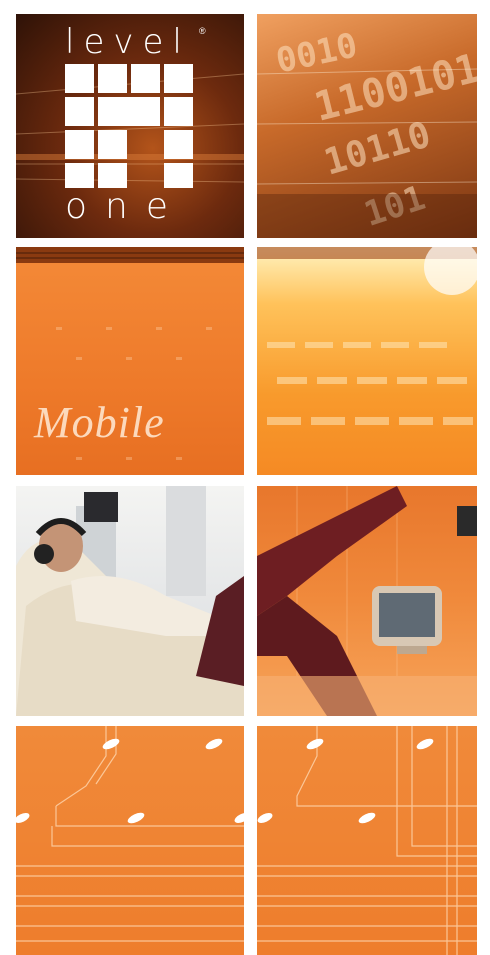 The height and width of the screenshot is (955, 490). I want to click on logo-grid-icon, so click(129, 126).